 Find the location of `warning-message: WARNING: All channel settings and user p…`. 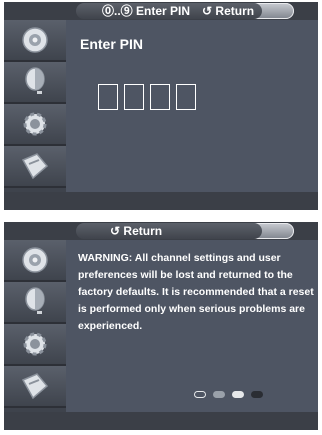

warning-message: WARNING: All channel settings and user p… is located at coordinates (196, 292).